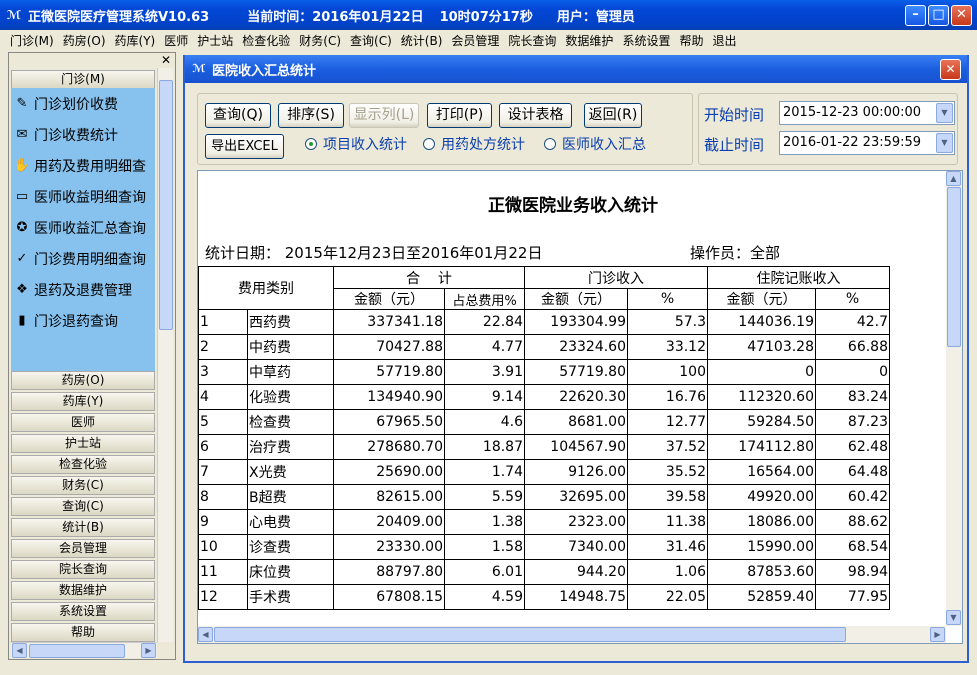  What do you see at coordinates (83, 506) in the screenshot?
I see `sidebar-group-header: 查询(C)` at bounding box center [83, 506].